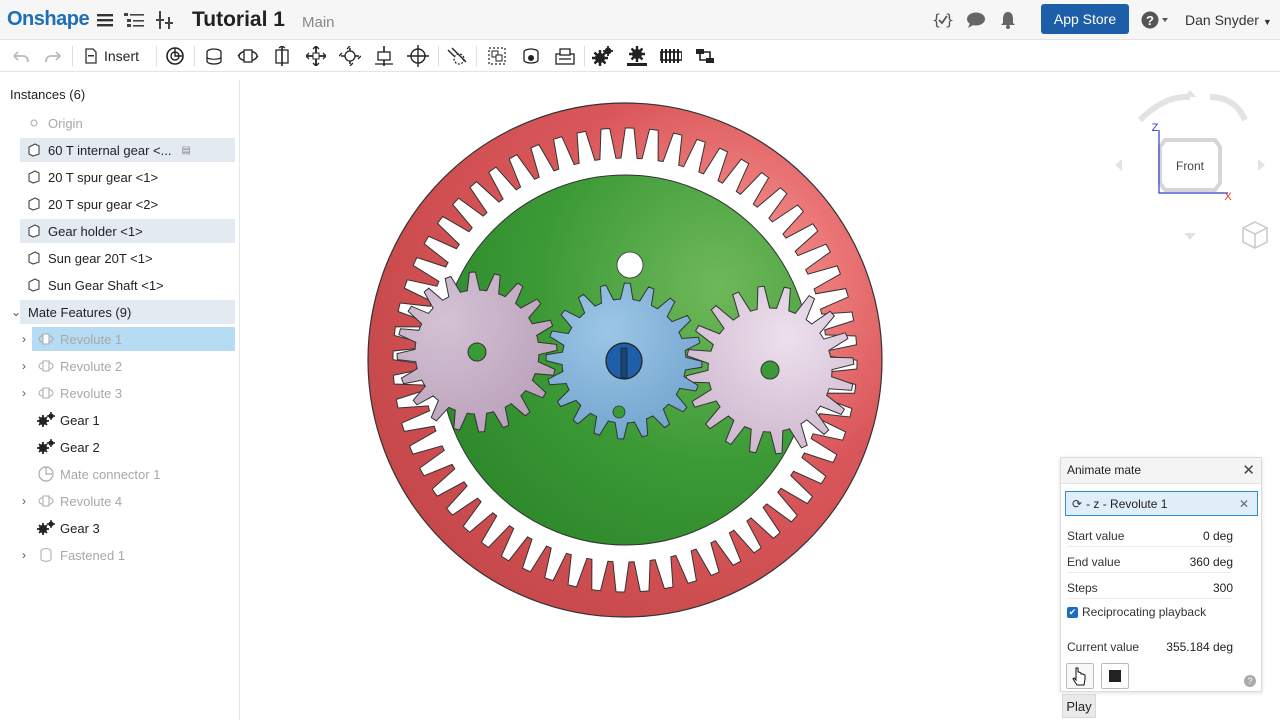 The height and width of the screenshot is (725, 1280). I want to click on mate-item: Gear 2, so click(133, 447).